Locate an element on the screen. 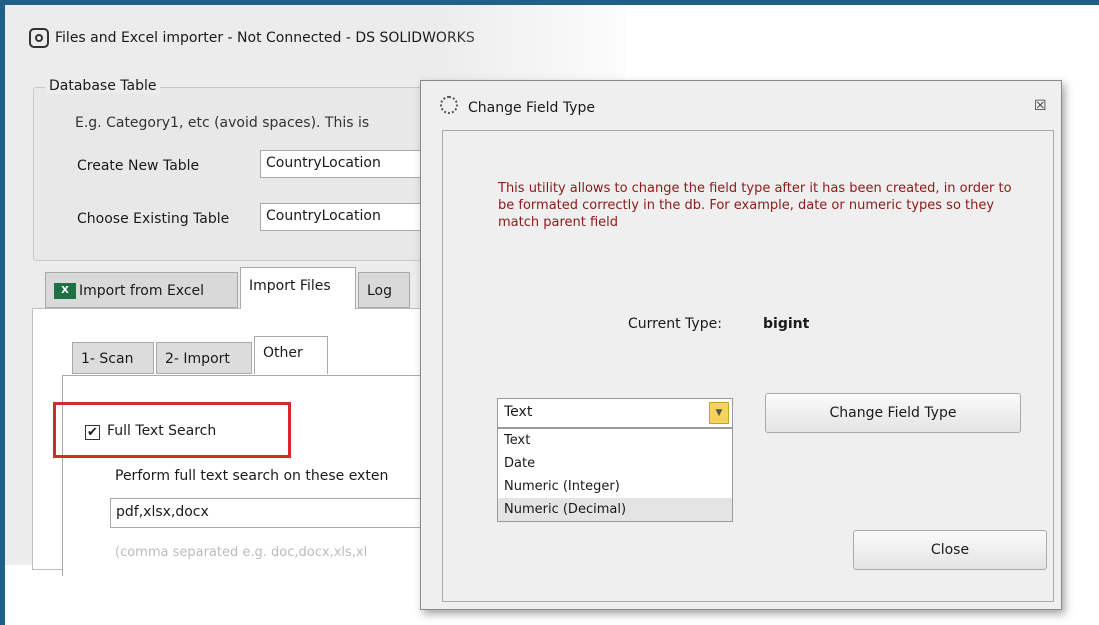  choose-table-select: CountryLocation is located at coordinates (345, 217).